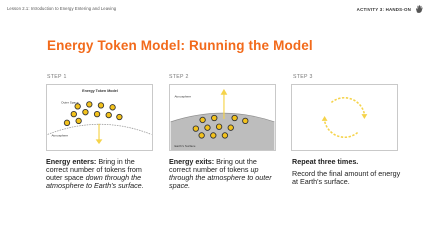 This screenshot has width=432, height=242. I want to click on step-3-diagram, so click(344, 117).